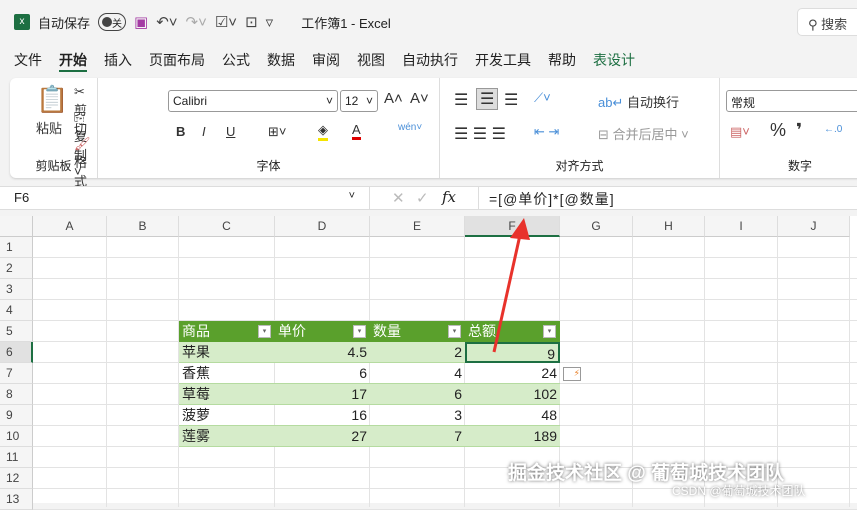 This screenshot has width=857, height=510. What do you see at coordinates (520, 229) in the screenshot?
I see `arrow-head` at bounding box center [520, 229].